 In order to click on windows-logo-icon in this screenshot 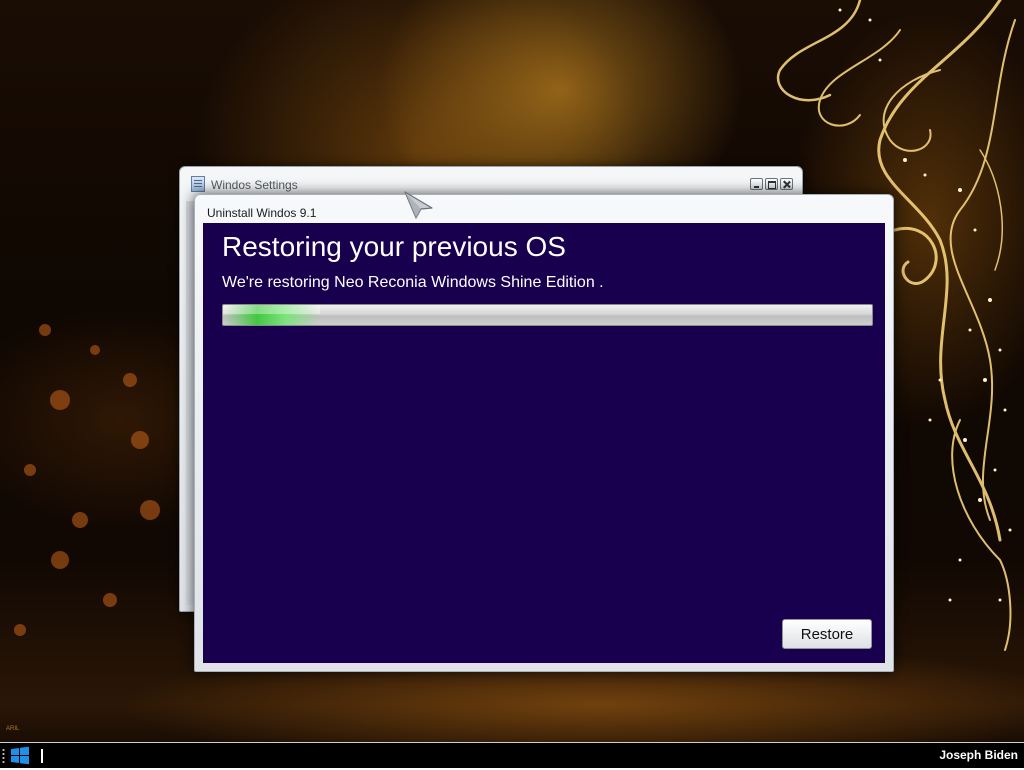, I will do `click(20, 755)`.